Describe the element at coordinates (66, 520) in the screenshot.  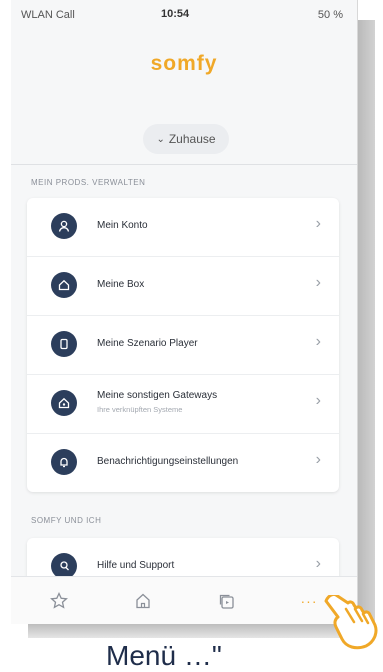
I see `section-title-somfy: SOMFY UND ICH` at that location.